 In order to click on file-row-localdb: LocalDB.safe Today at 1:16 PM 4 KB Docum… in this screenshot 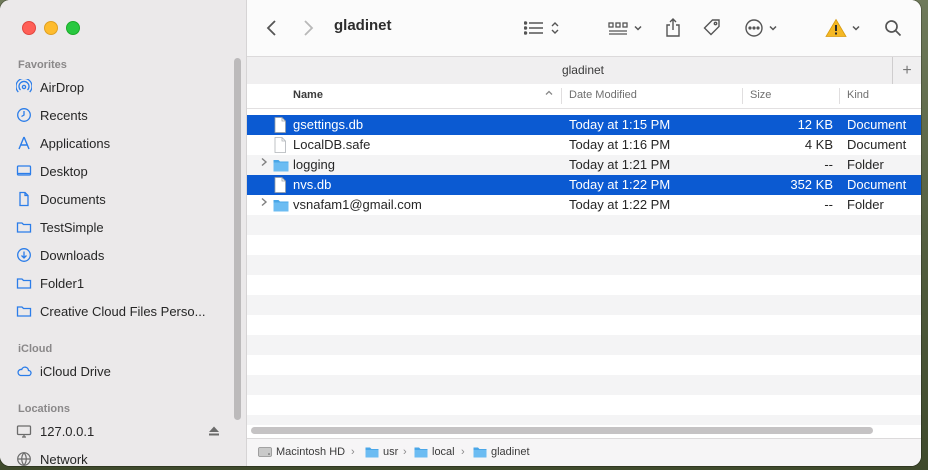, I will do `click(584, 145)`.